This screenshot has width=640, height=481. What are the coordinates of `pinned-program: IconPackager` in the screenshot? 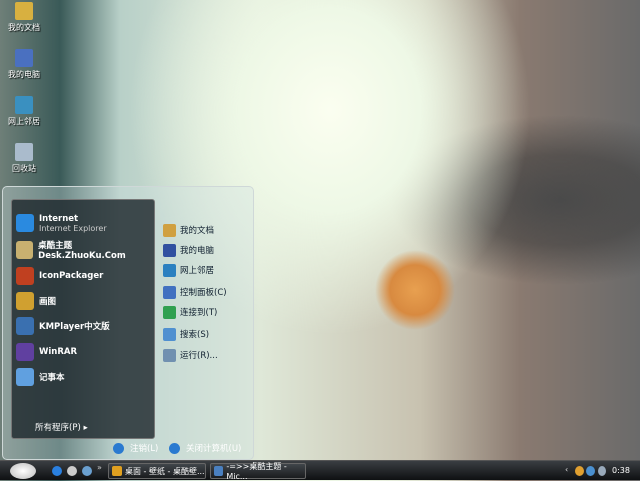 It's located at (59, 276).